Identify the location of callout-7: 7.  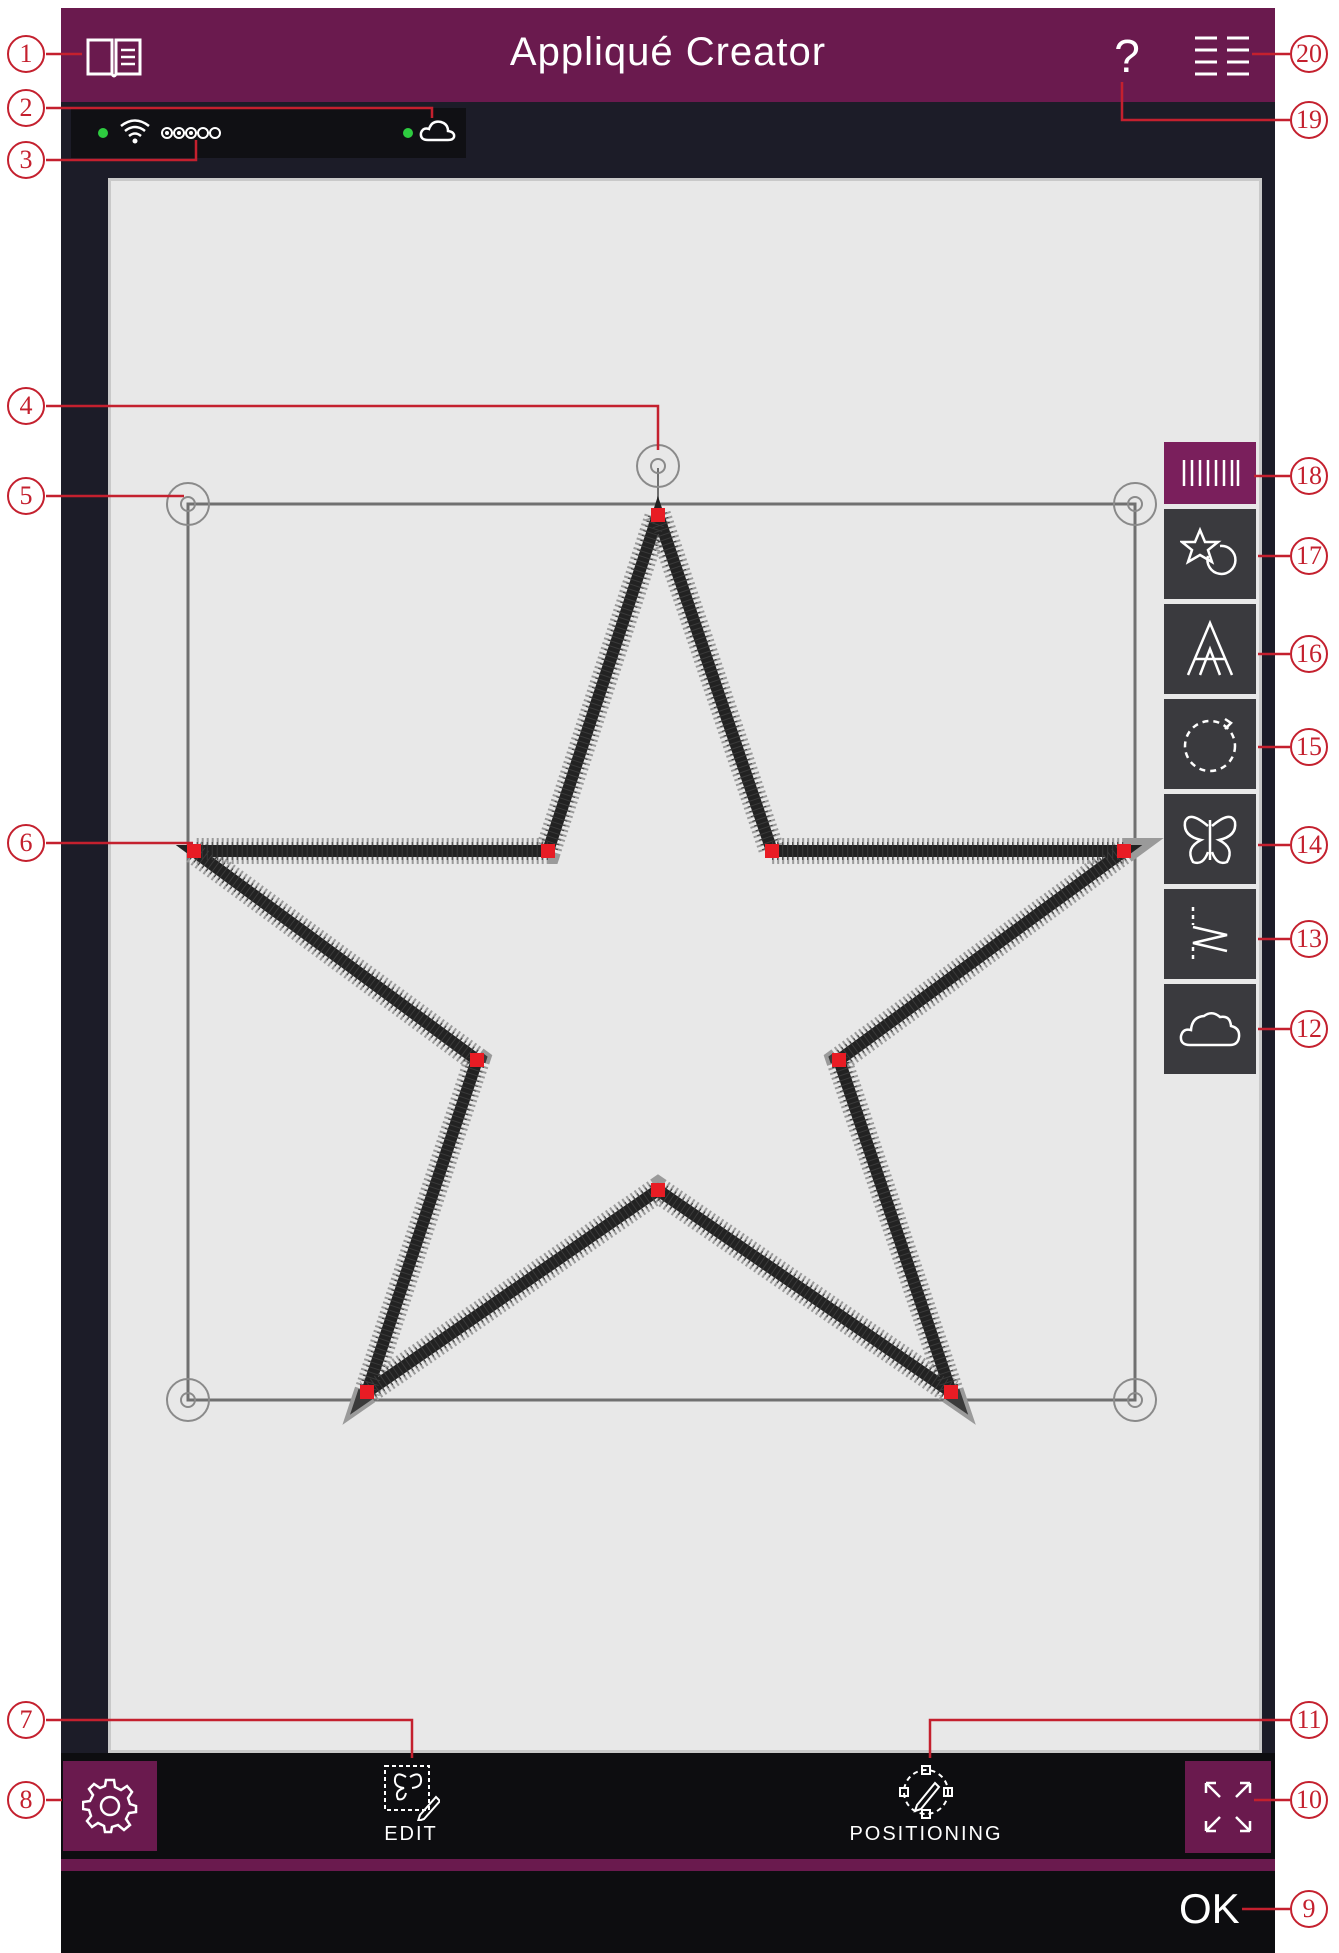
(26, 1720).